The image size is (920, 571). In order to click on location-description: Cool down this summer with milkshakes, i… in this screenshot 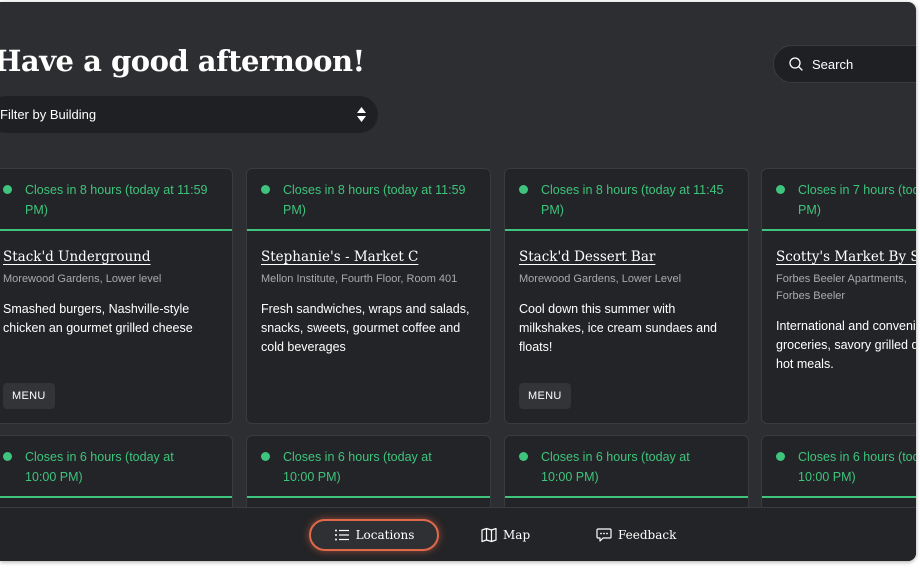, I will do `click(618, 328)`.